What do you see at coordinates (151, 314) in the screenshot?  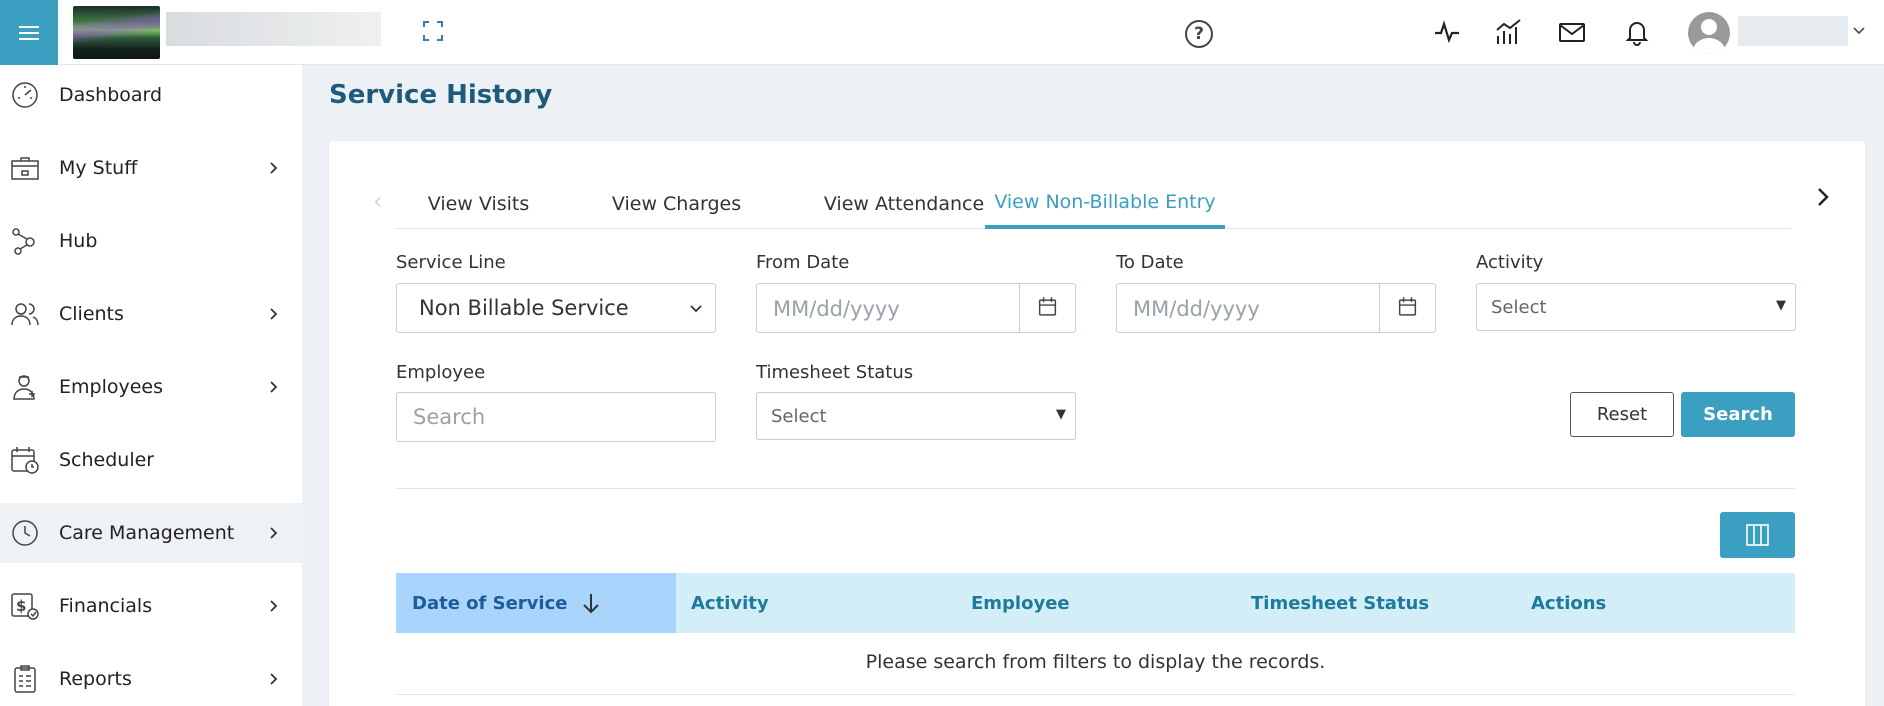 I see `sidebar-item-clients: Clients` at bounding box center [151, 314].